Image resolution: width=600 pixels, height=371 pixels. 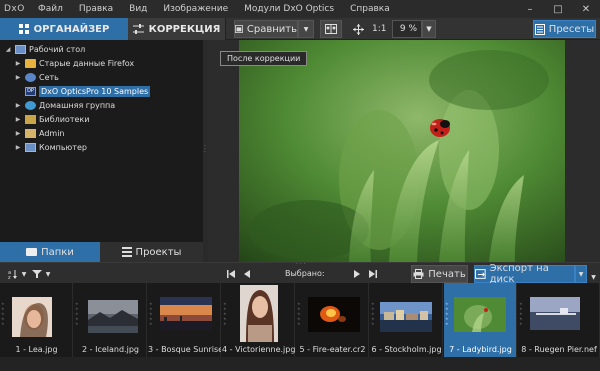 I want to click on compare-label: Сравнить, so click(x=271, y=29).